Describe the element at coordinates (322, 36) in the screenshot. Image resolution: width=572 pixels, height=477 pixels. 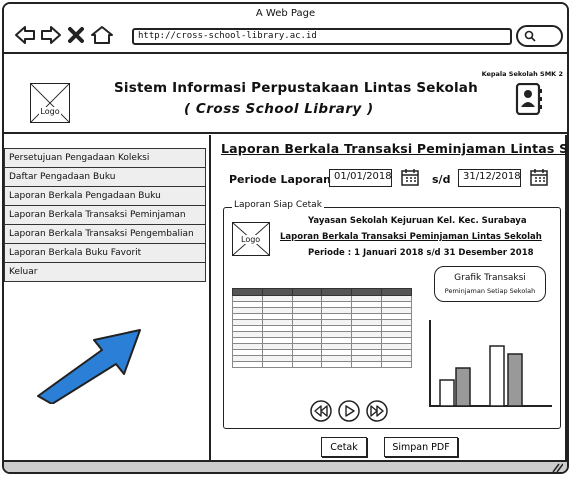
I see `address-bar: http://cross-school-library.ac.id` at that location.